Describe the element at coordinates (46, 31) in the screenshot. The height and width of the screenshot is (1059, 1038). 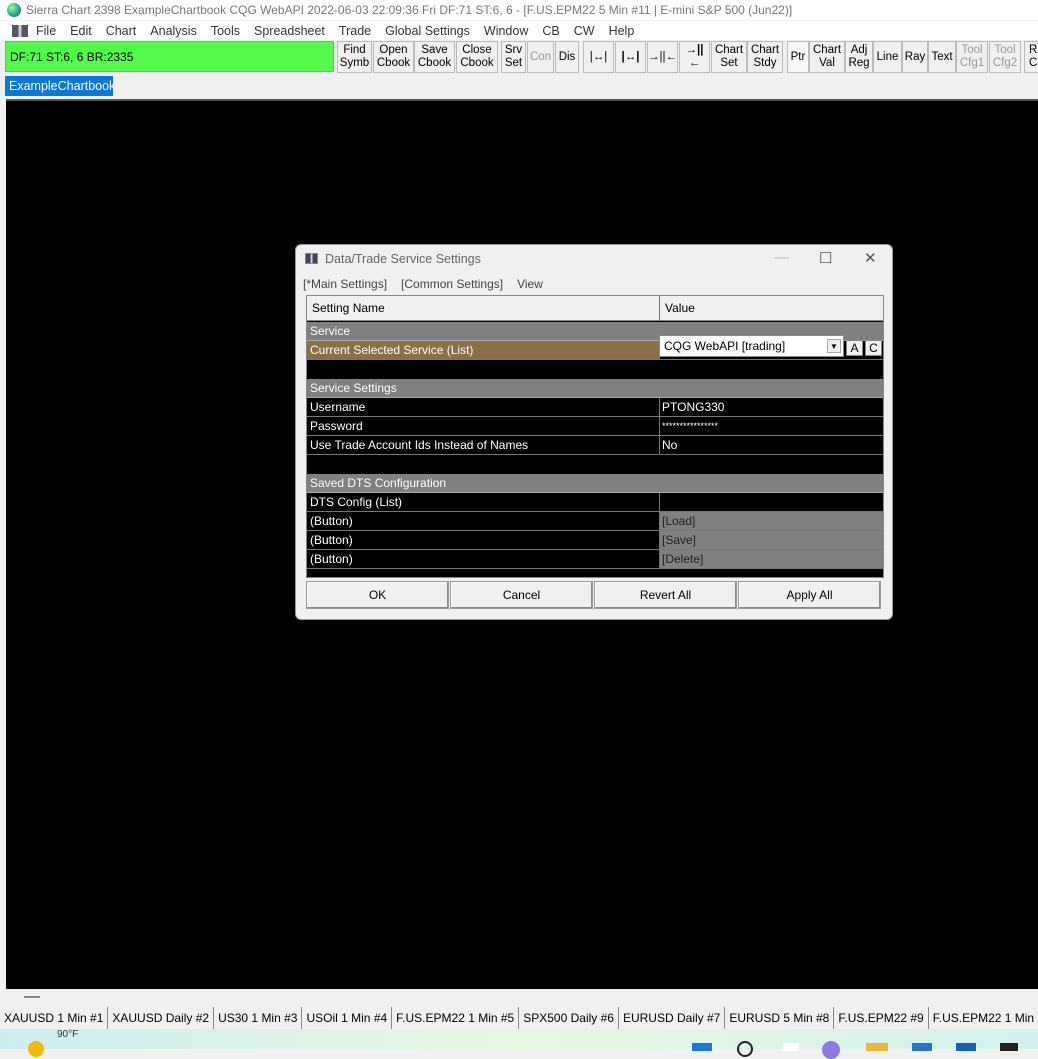
I see `menu-file: File` at that location.